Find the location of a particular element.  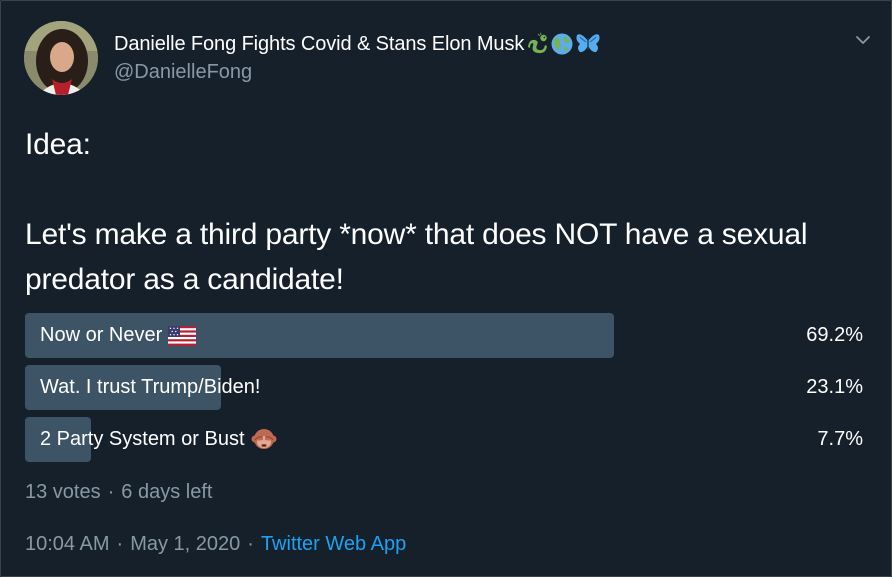

poll-choice-label: Now or Never is located at coordinates (118, 335).